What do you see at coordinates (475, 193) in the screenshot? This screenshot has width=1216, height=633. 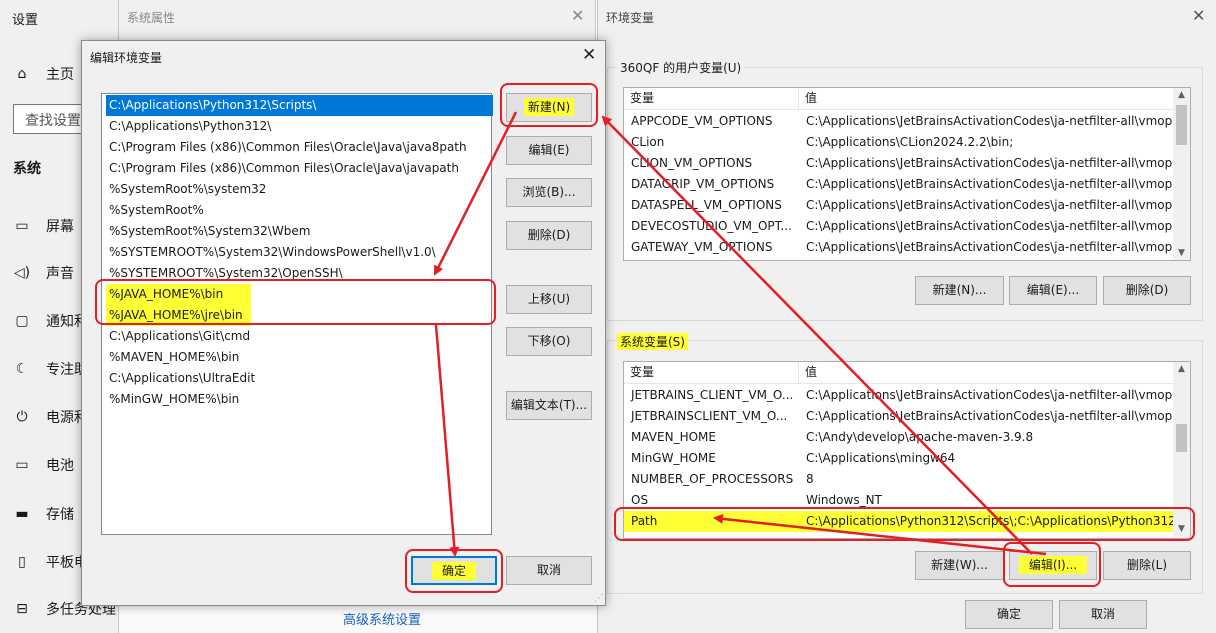 I see `arrow-new-to-java` at bounding box center [475, 193].